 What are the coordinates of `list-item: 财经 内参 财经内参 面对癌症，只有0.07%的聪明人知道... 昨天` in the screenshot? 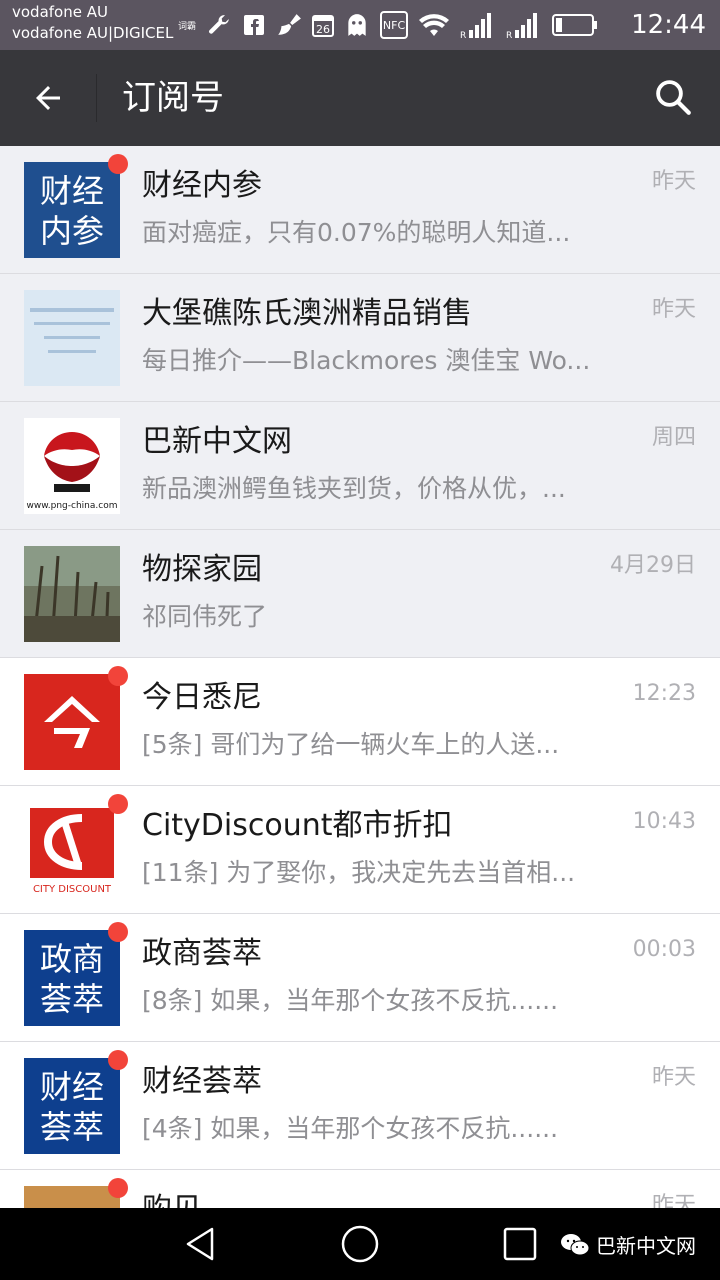 It's located at (360, 210).